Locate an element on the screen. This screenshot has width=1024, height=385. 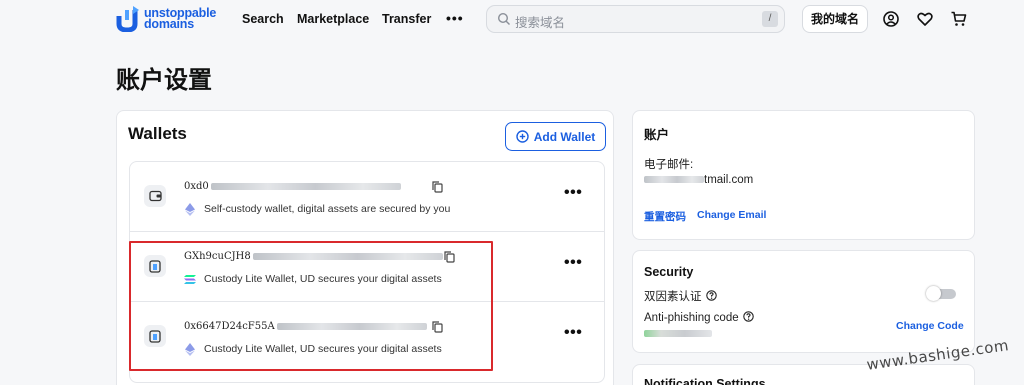
notification-settings-title: Notification Settings is located at coordinates (705, 381).